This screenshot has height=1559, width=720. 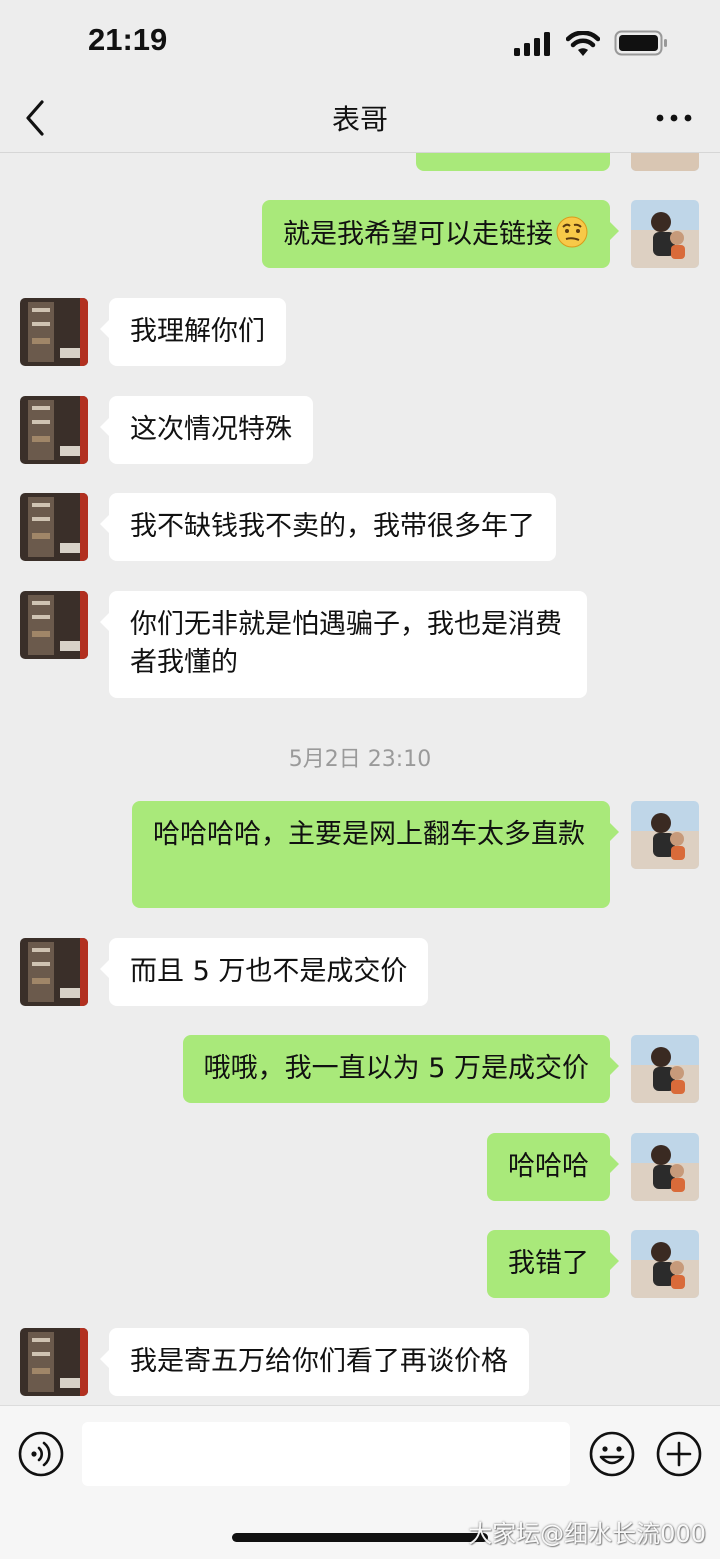 I want to click on face-with-raised-eyebrow-emoji-icon, so click(x=572, y=232).